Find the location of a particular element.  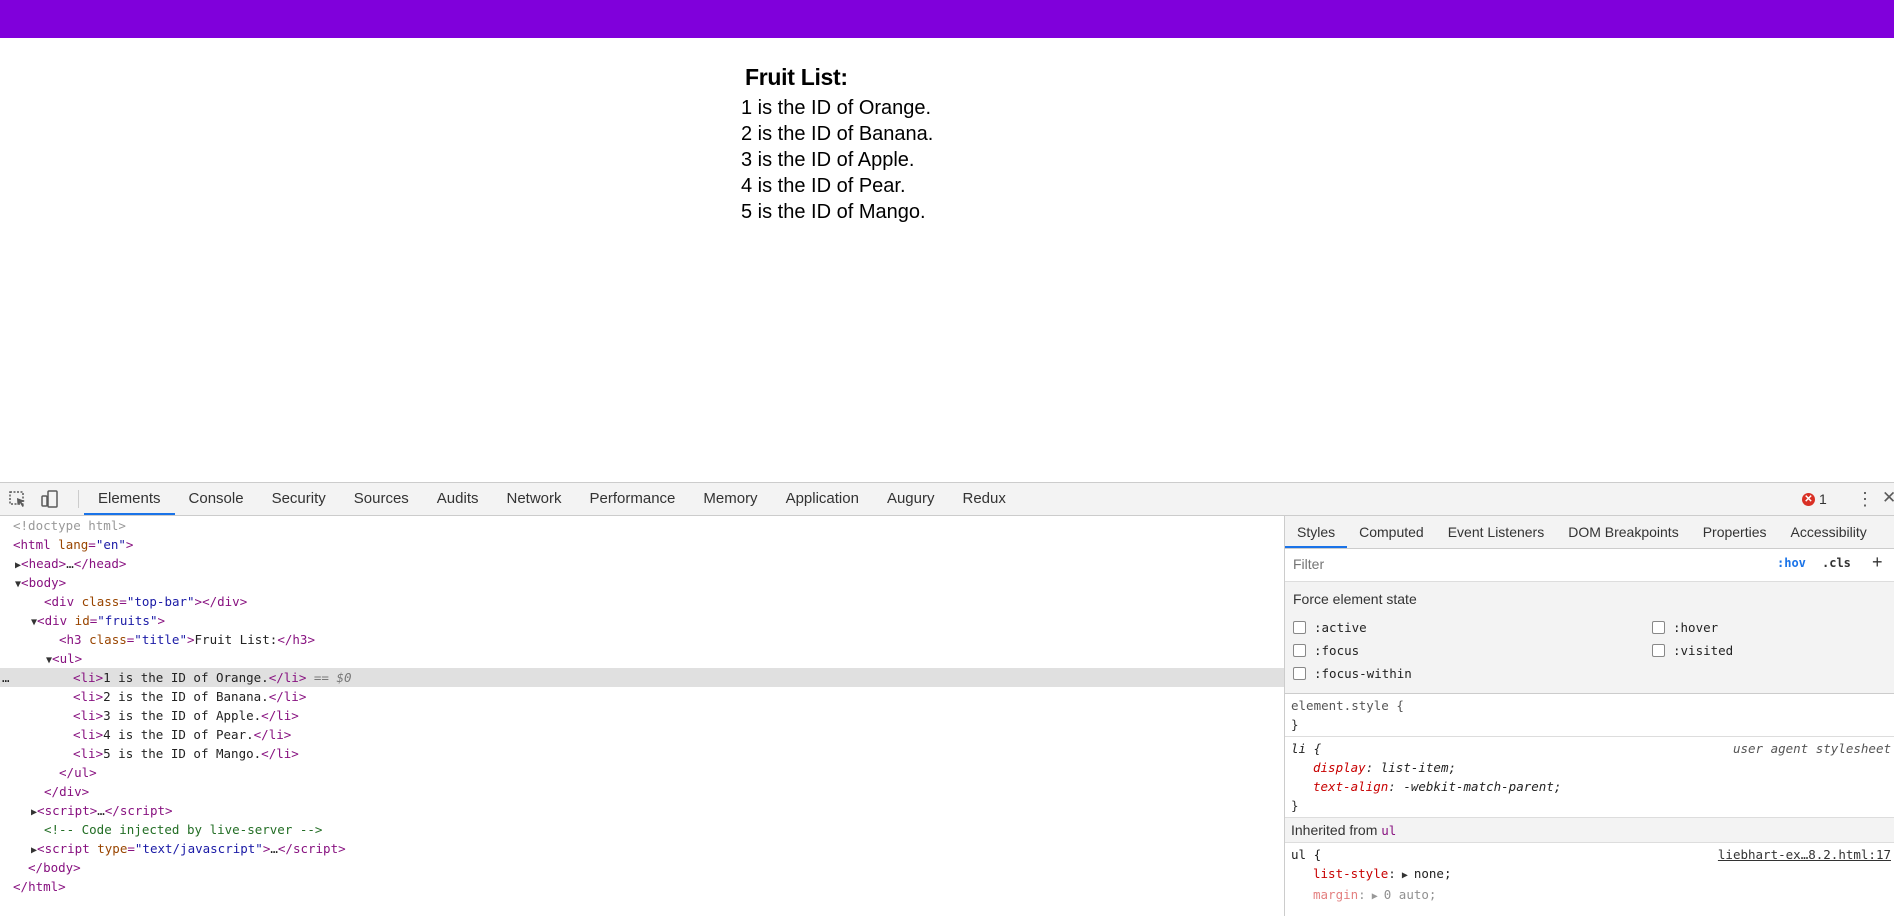

tree-line-h3: <h3 class="title">Fruit List:</h3> is located at coordinates (671, 639).